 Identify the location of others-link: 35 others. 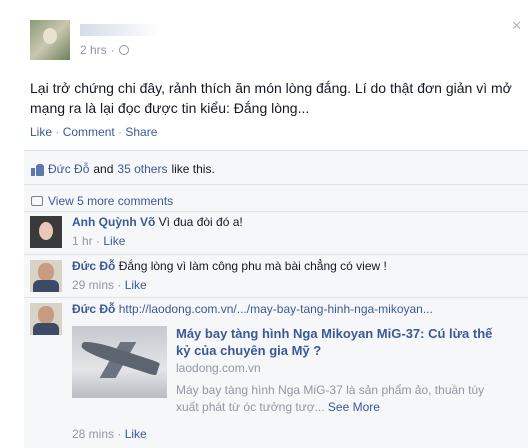
(142, 169).